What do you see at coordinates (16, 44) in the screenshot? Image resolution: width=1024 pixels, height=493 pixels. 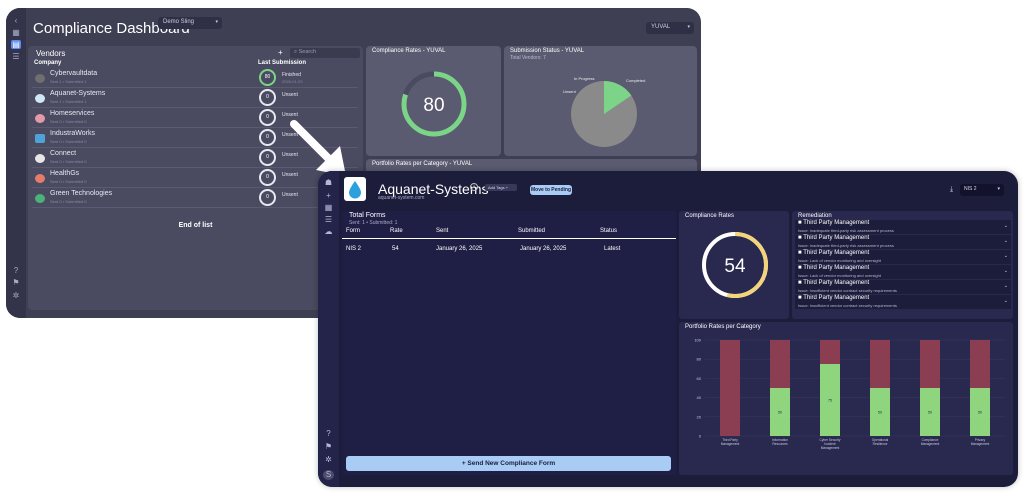 I see `dashboard-icon: ▤` at bounding box center [16, 44].